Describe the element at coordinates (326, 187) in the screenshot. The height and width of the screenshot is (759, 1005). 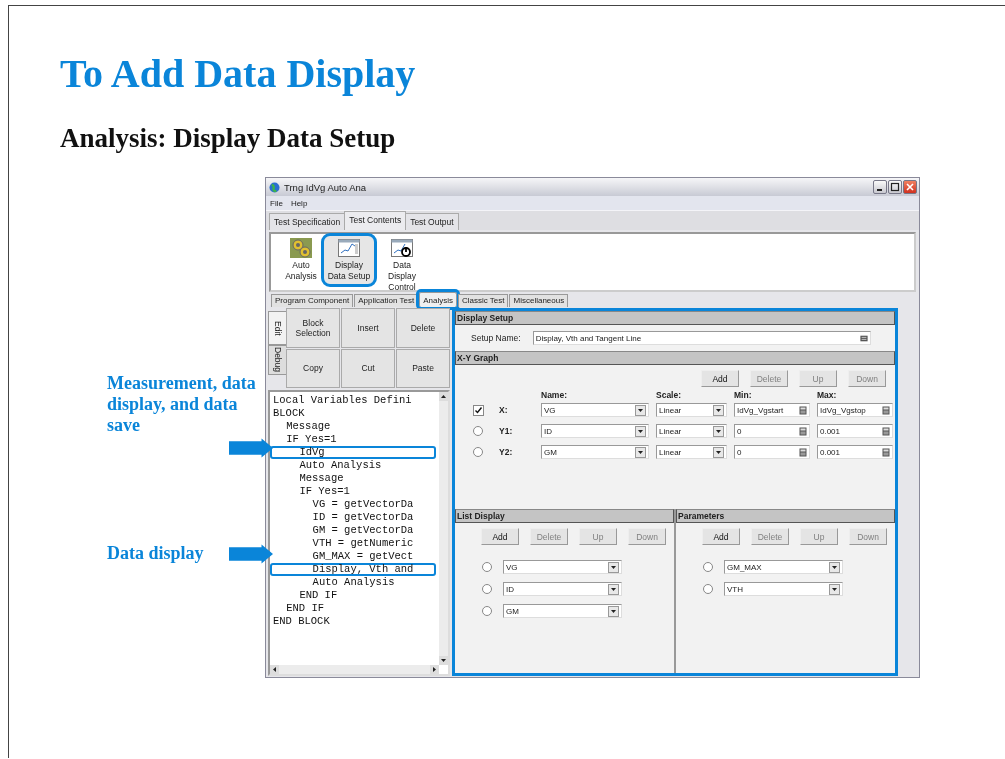
I see `window-title: Trng IdVg Auto Ana` at that location.